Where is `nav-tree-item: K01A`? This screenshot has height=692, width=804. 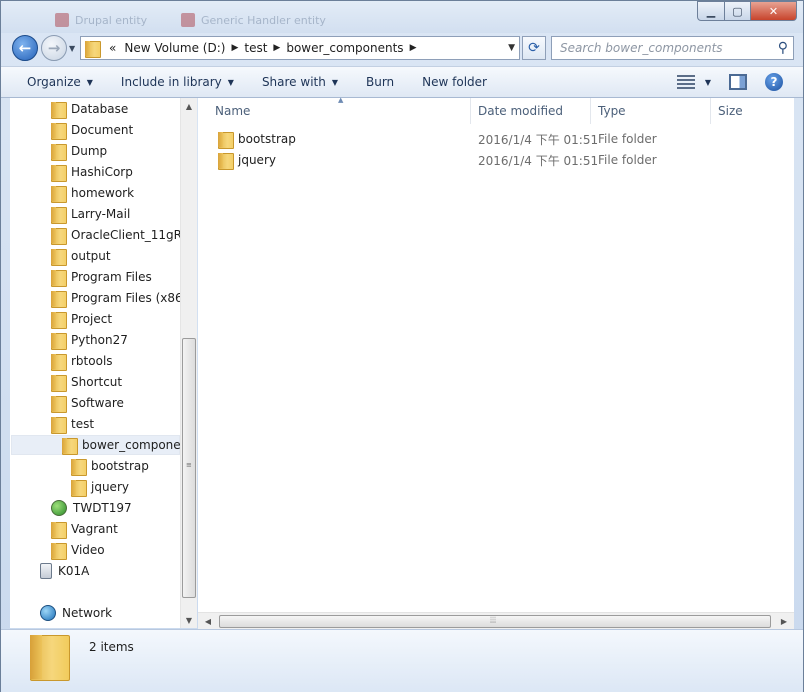
nav-tree-item: K01A is located at coordinates (64, 571).